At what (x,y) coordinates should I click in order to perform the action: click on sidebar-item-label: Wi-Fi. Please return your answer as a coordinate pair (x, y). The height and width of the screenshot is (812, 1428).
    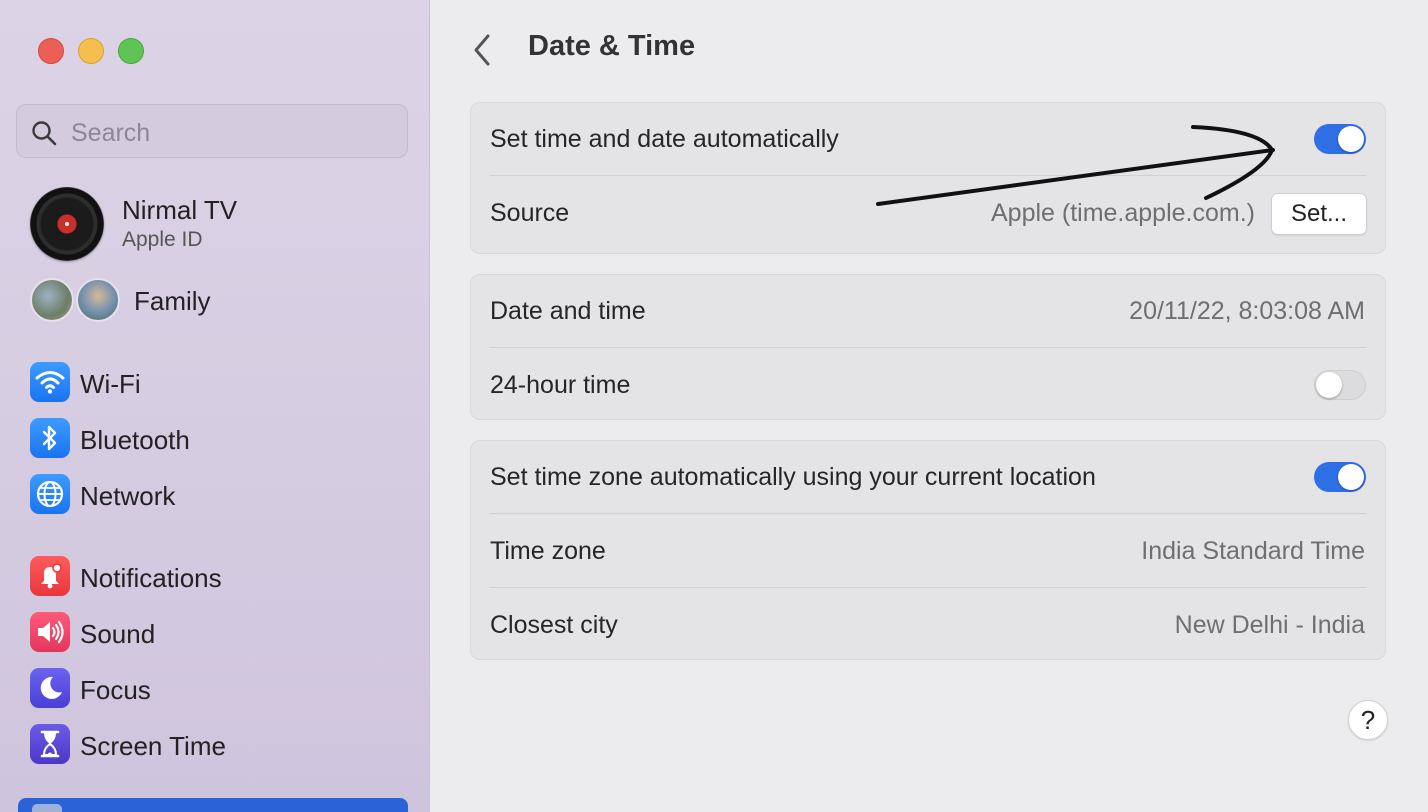
    Looking at the image, I should click on (110, 384).